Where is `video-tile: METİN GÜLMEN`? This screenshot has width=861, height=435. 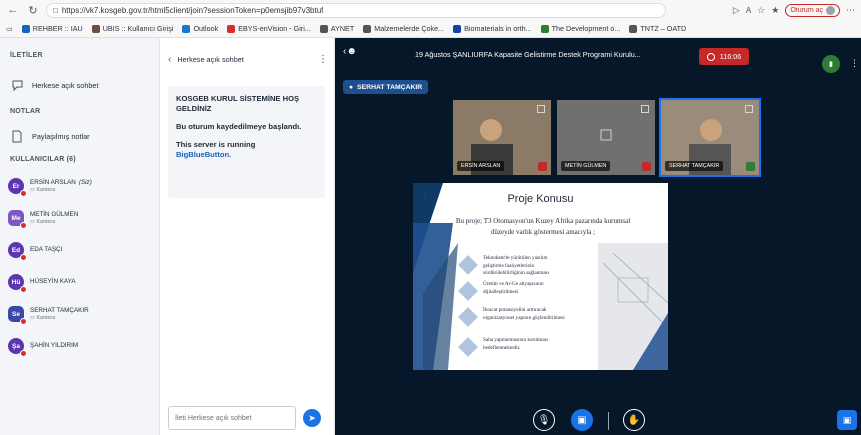
video-tile: METİN GÜLMEN is located at coordinates (606, 137).